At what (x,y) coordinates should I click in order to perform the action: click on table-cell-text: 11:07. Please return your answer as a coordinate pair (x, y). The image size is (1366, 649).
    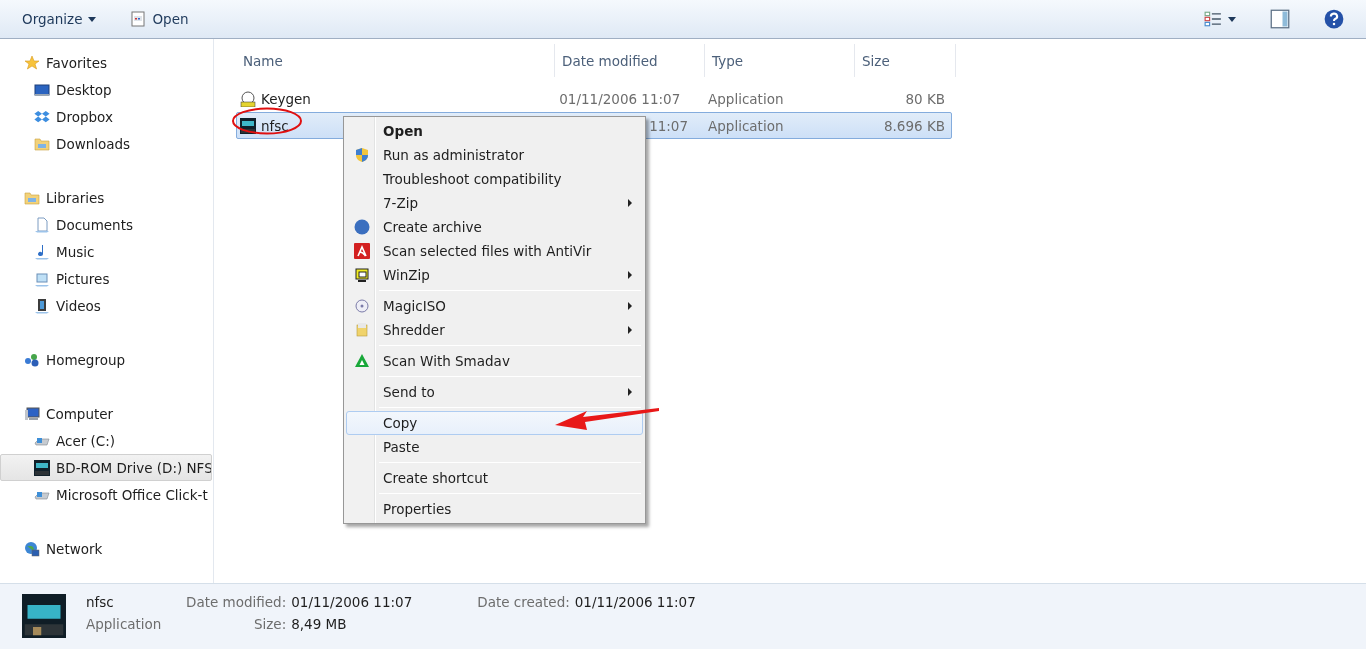
    Looking at the image, I should click on (669, 125).